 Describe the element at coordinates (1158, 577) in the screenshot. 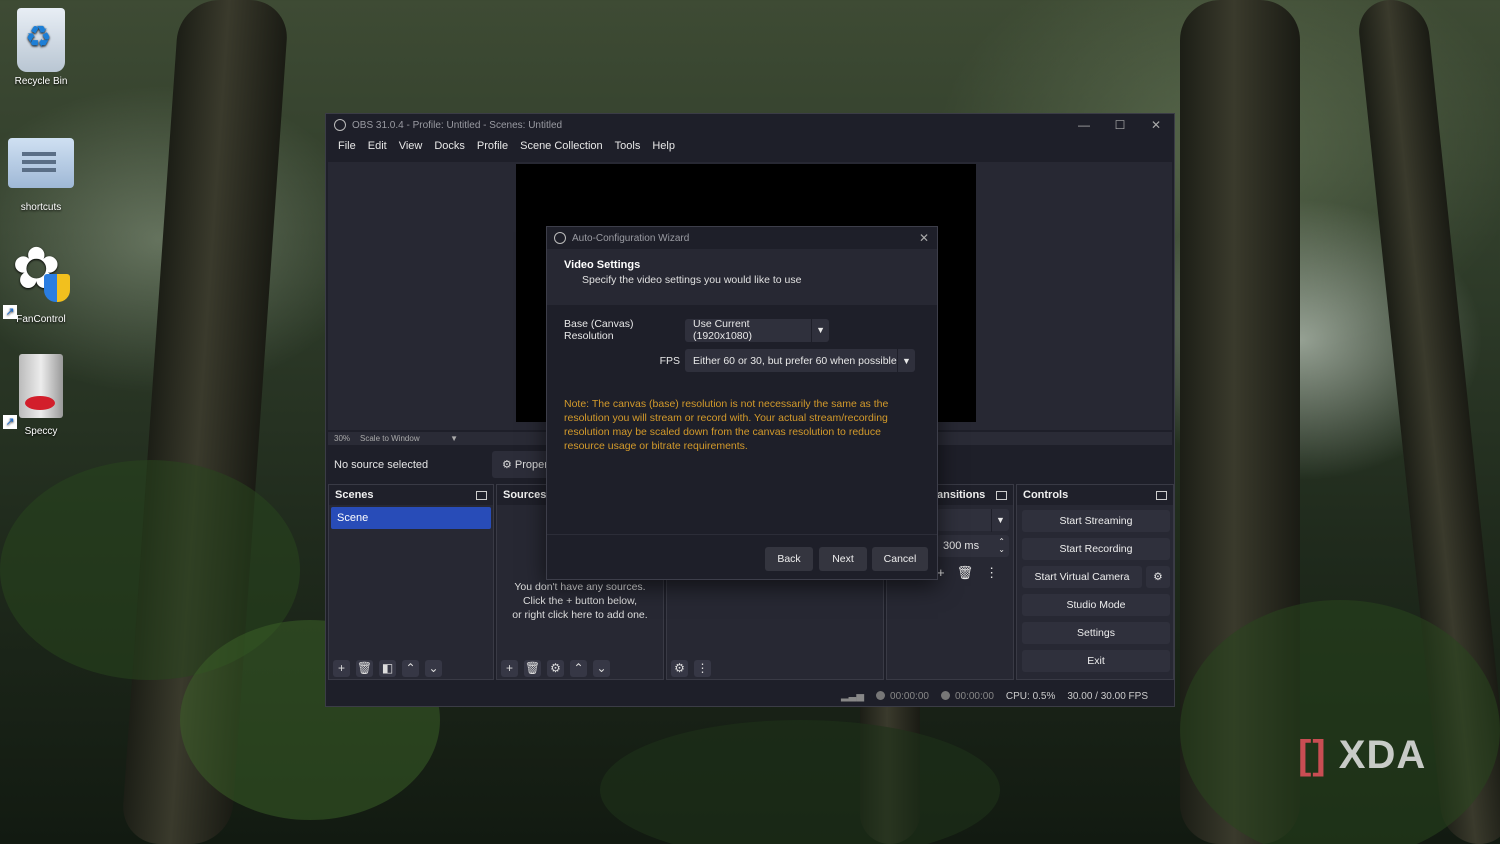

I see `virtual-camera-gear-icon: ⚙` at that location.